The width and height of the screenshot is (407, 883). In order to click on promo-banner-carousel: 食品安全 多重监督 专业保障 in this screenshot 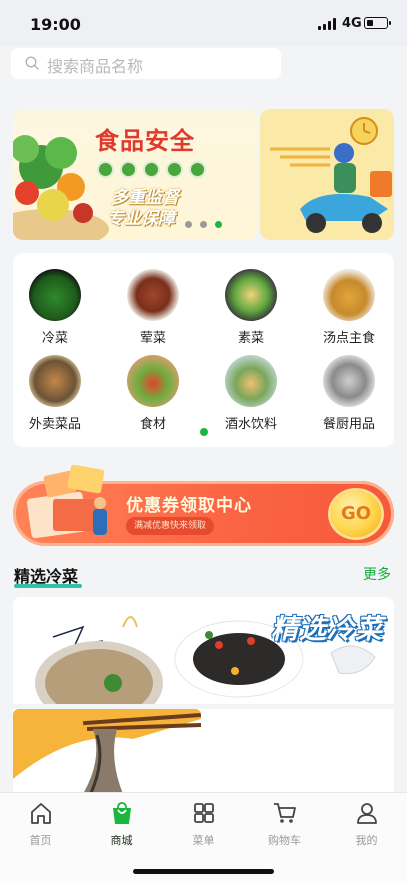, I will do `click(203, 174)`.